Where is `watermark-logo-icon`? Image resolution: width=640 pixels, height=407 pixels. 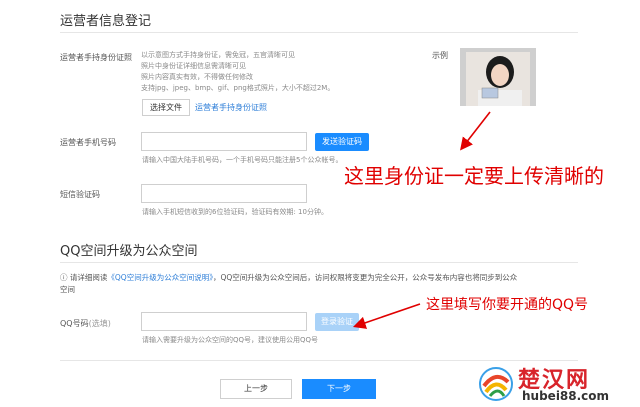
watermark-logo-icon is located at coordinates (496, 384).